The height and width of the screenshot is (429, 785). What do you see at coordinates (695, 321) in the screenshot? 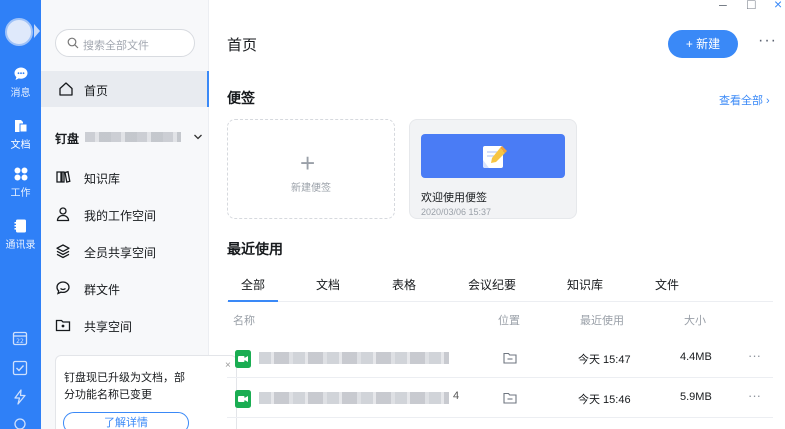
I see `column-size: 大小` at bounding box center [695, 321].